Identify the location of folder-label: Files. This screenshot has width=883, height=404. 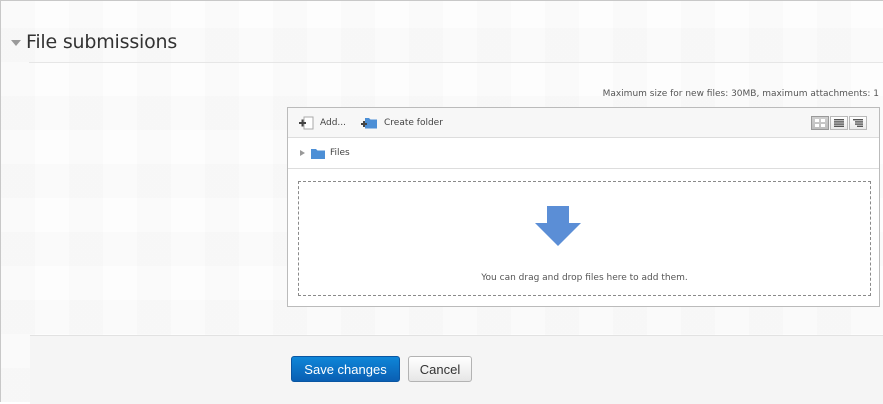
(340, 153).